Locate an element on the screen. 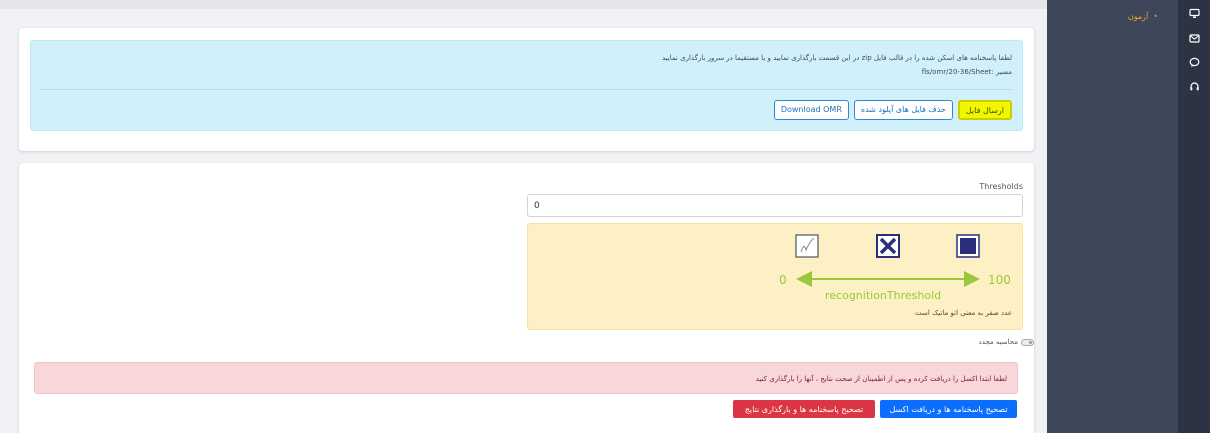 This screenshot has height=433, width=1210. upload-path: مسیر :fls/omr/20-36/Sheet is located at coordinates (966, 72).